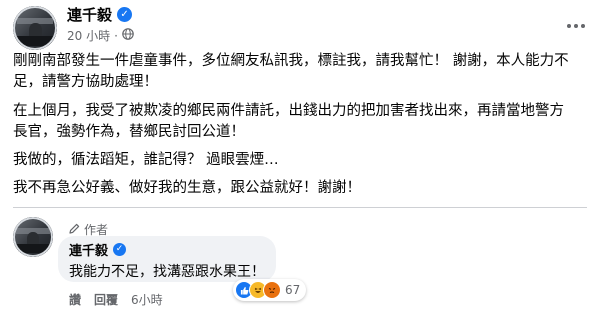 This screenshot has width=600, height=315. What do you see at coordinates (300, 207) in the screenshot?
I see `divider` at bounding box center [300, 207].